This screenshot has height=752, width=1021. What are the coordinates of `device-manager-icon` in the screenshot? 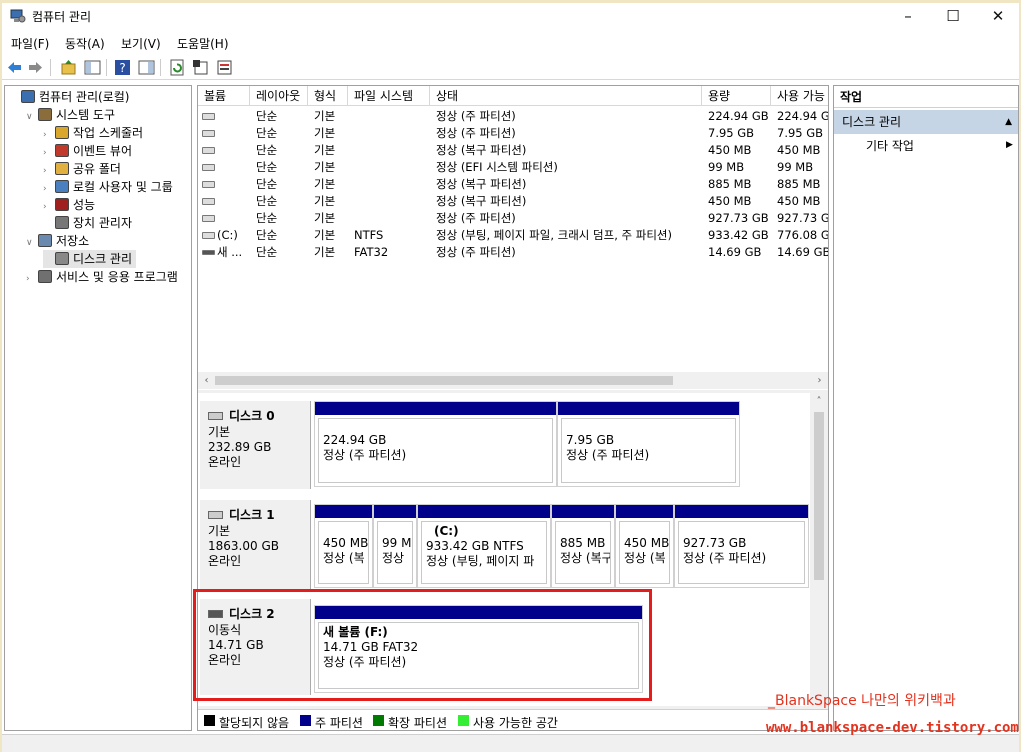 It's located at (62, 222).